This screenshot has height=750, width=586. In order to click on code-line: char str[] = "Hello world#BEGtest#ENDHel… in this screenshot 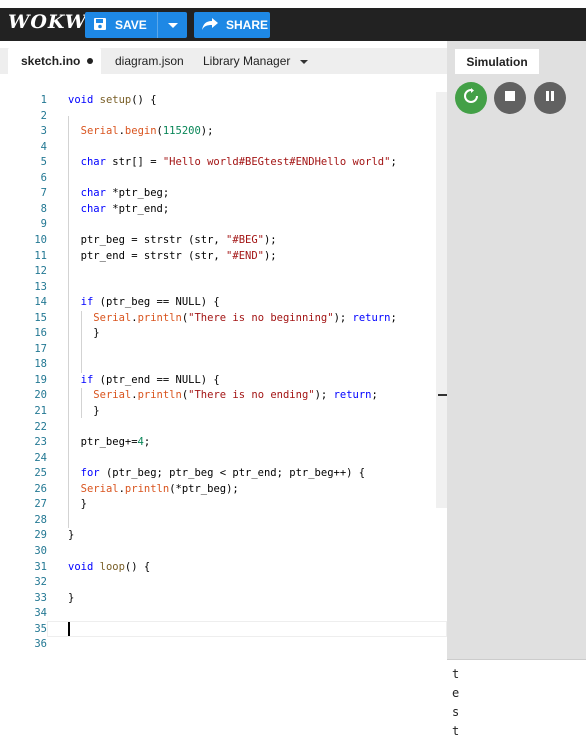, I will do `click(232, 162)`.